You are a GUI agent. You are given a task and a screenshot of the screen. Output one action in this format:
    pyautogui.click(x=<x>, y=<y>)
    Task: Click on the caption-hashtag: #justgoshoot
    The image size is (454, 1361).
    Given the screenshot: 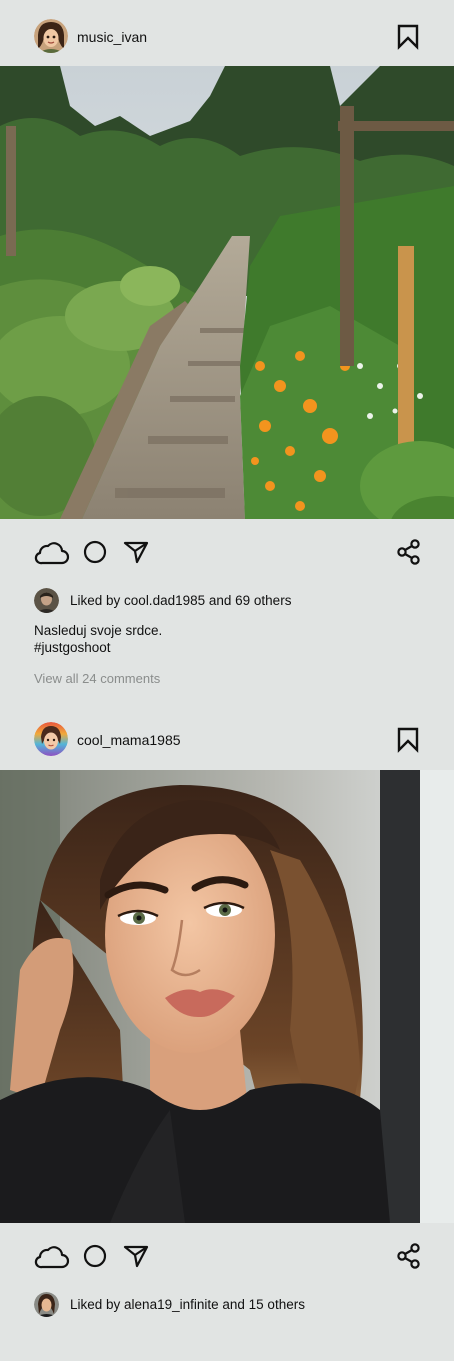 What is the action you would take?
    pyautogui.click(x=224, y=647)
    